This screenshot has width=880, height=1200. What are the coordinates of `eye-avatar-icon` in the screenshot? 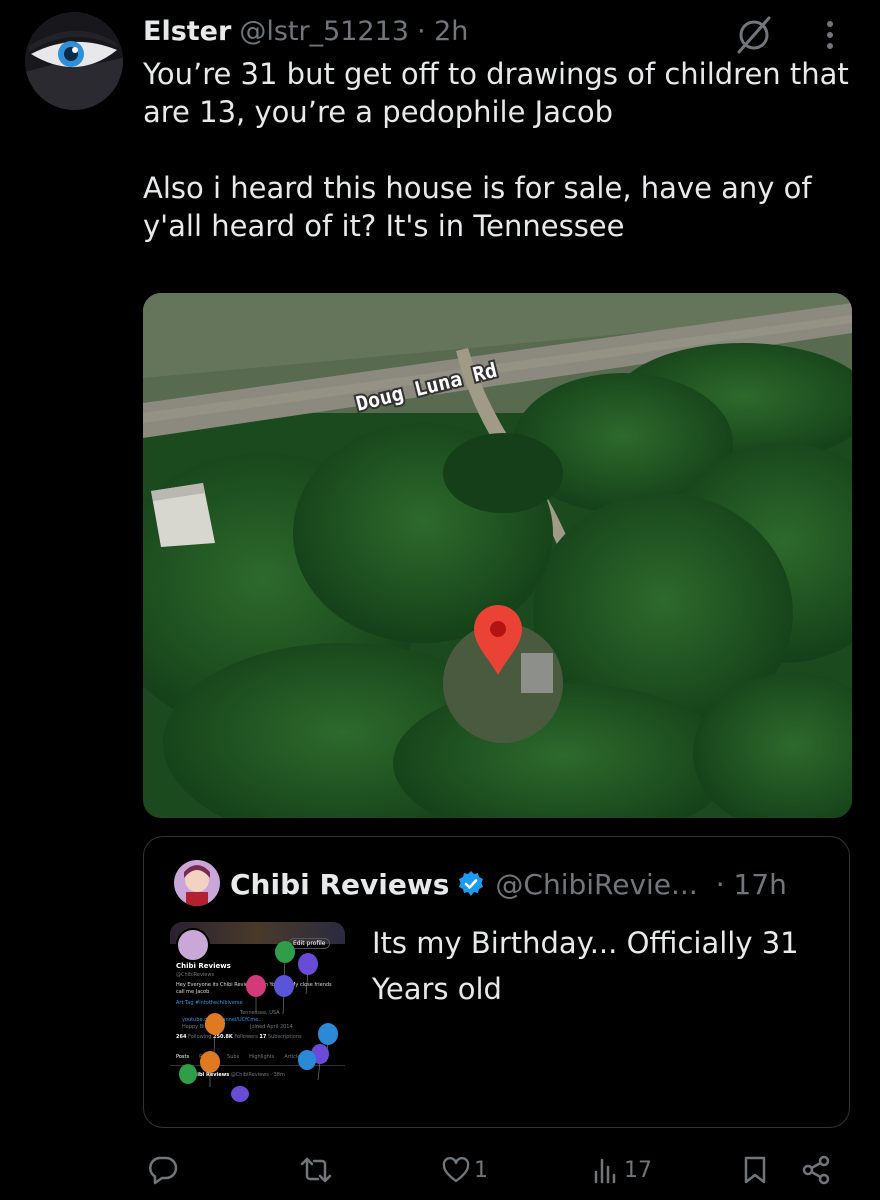 It's located at (74, 61).